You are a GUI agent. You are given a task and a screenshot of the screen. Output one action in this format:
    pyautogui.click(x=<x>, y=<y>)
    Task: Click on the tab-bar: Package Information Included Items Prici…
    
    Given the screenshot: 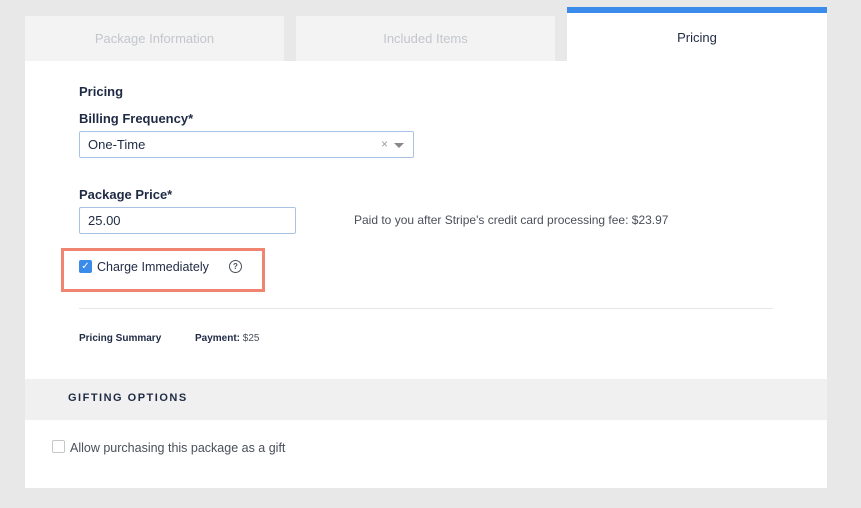 What is the action you would take?
    pyautogui.click(x=426, y=34)
    